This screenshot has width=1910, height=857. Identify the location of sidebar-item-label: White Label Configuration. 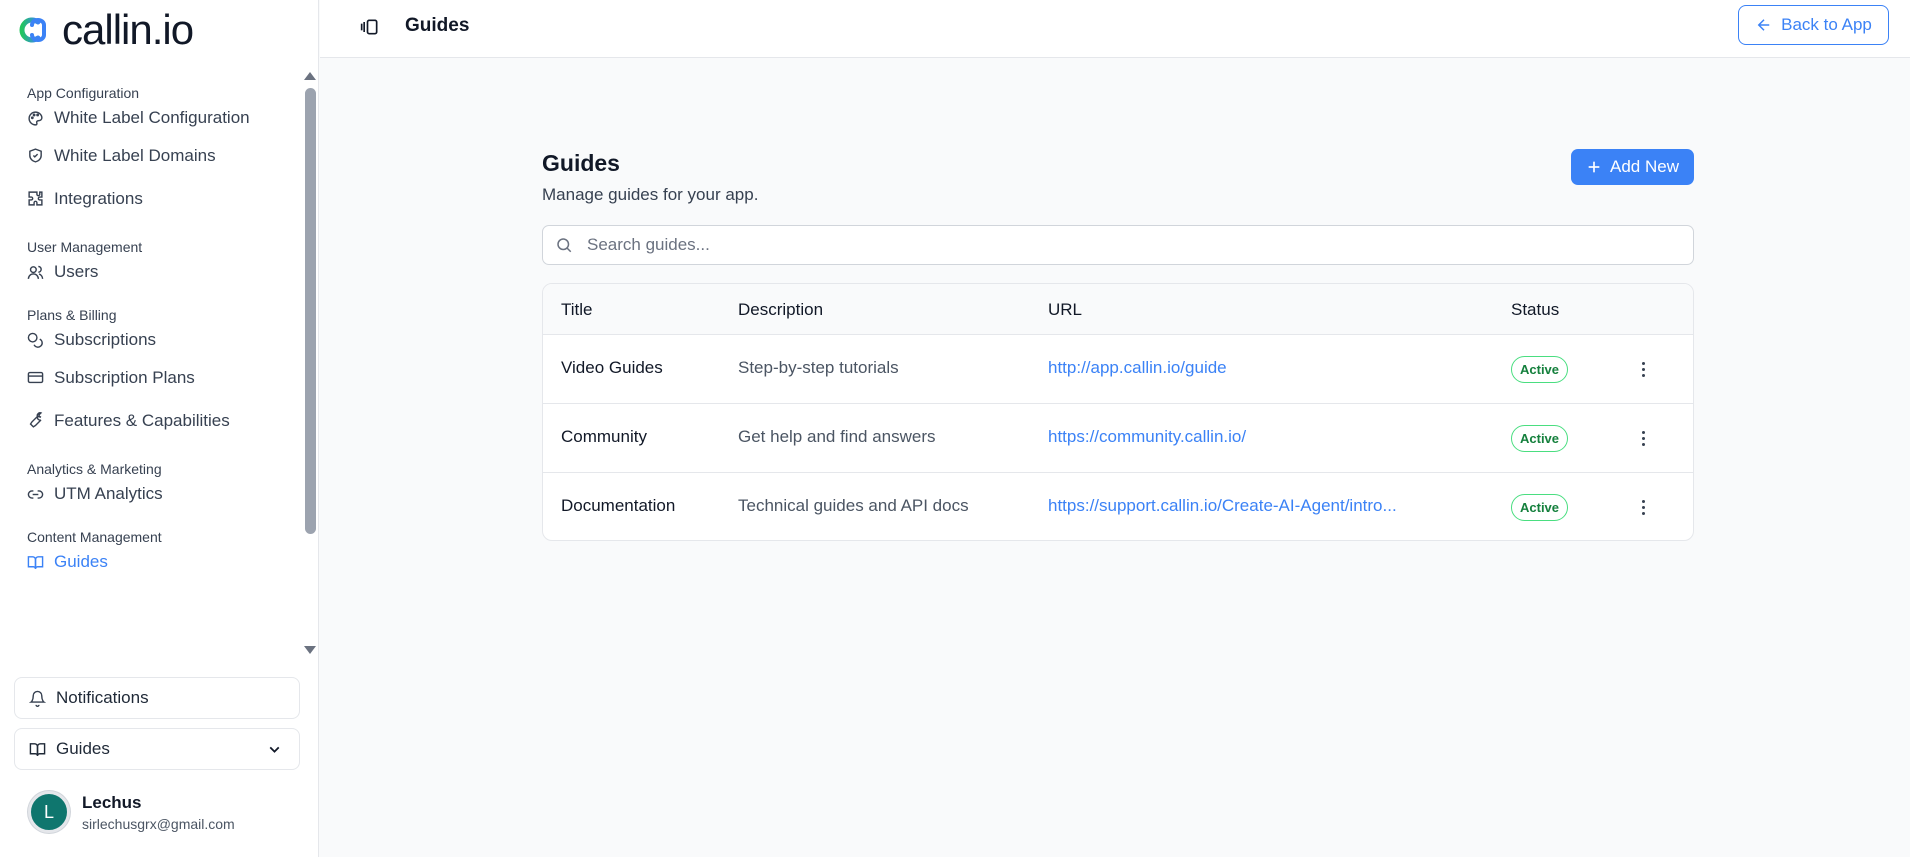
(152, 117).